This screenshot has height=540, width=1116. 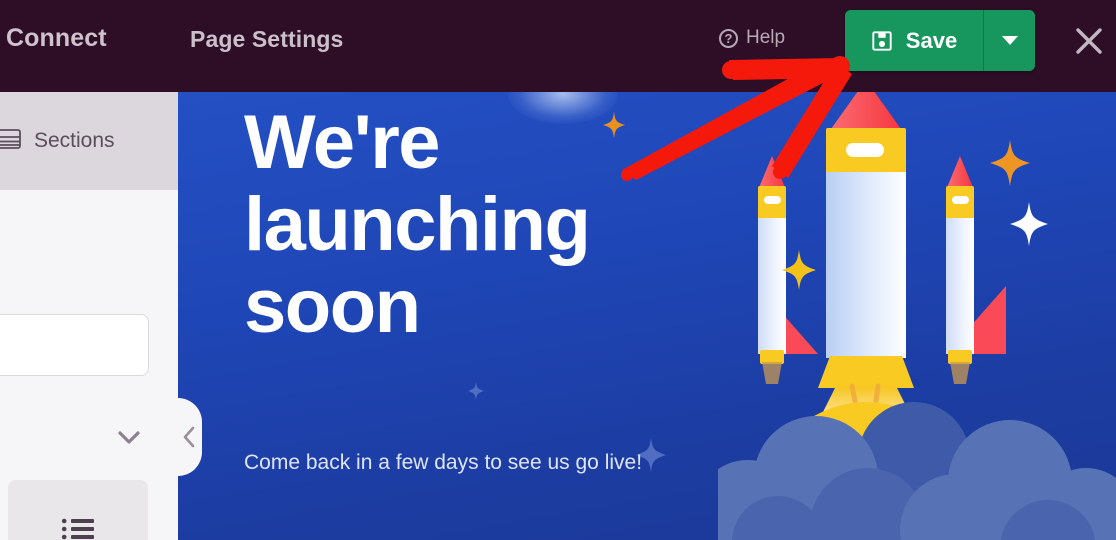 What do you see at coordinates (56, 38) in the screenshot?
I see `app-brand-title: Connect` at bounding box center [56, 38].